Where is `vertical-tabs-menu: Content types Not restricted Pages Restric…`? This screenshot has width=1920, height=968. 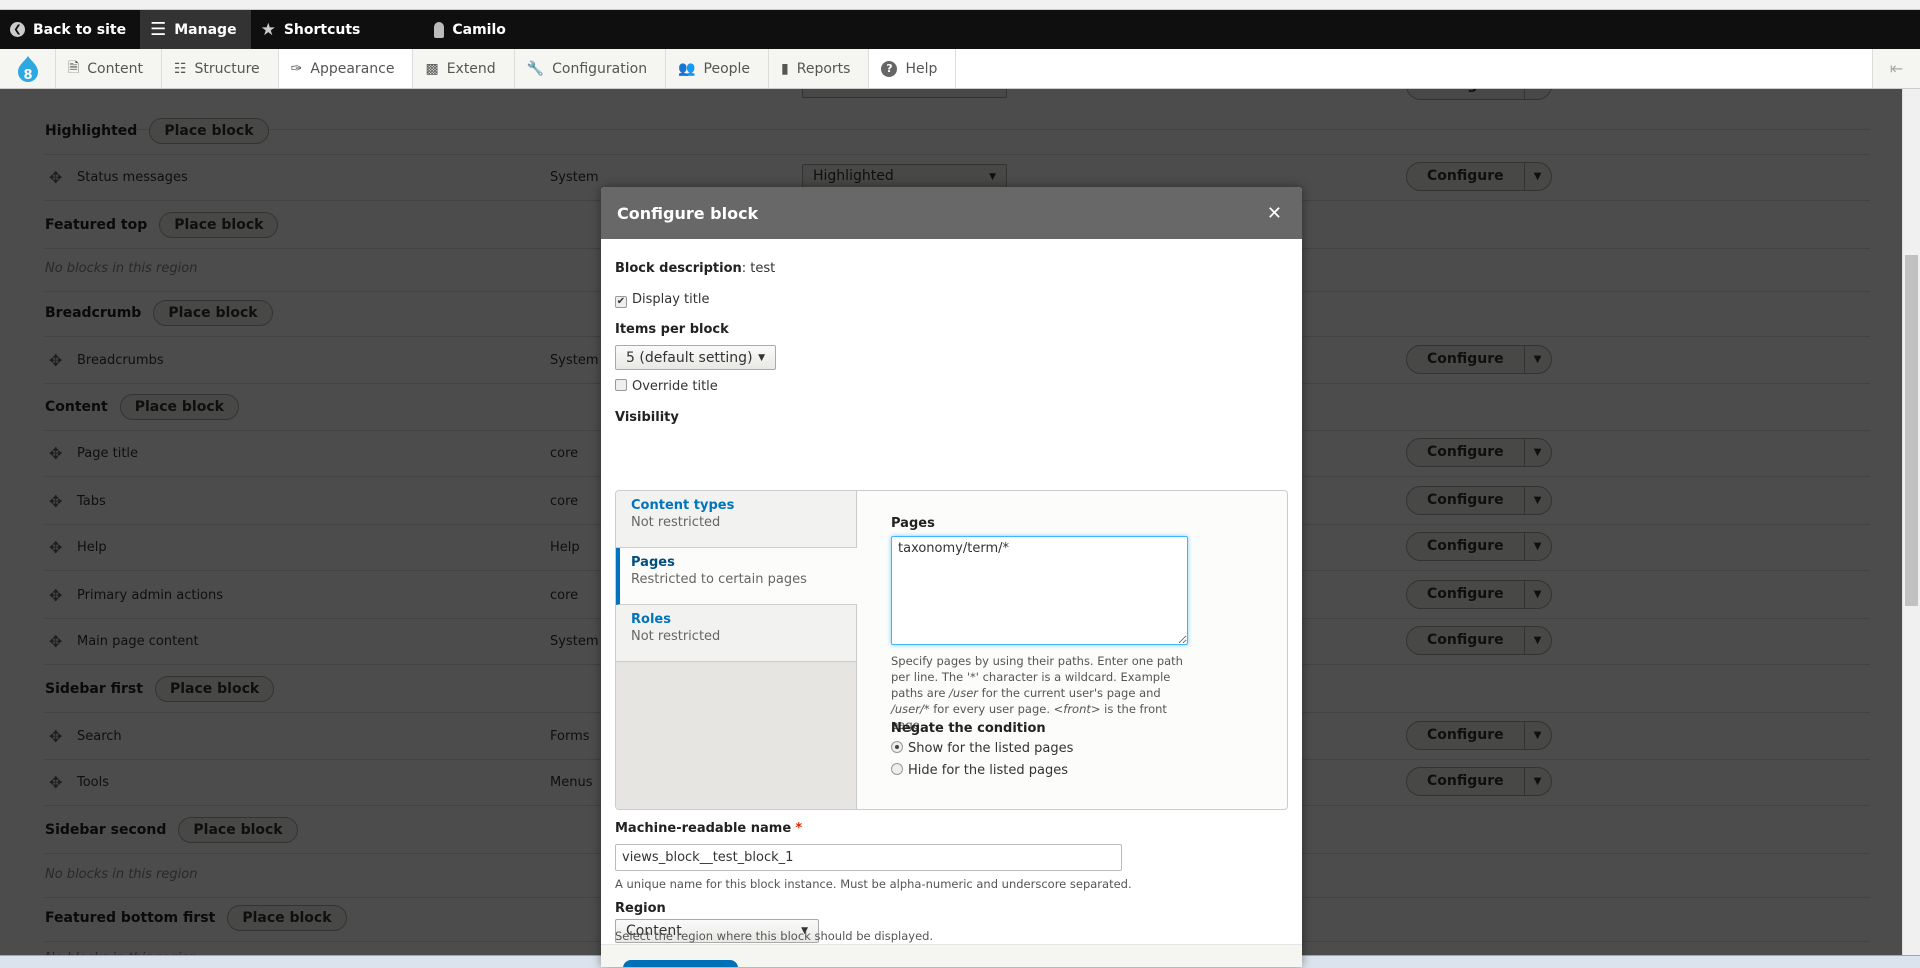
vertical-tabs-menu: Content types Not restricted Pages Restric… is located at coordinates (736, 650).